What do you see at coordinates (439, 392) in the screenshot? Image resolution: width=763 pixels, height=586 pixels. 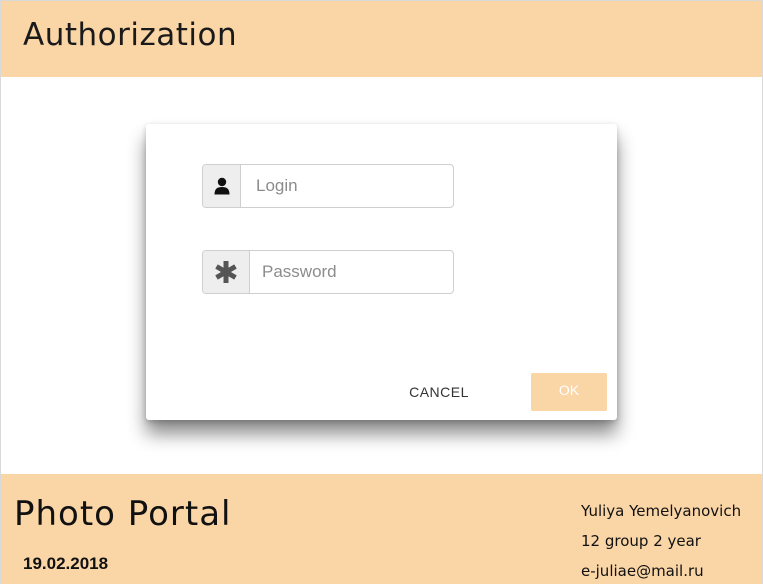 I see `cancel-button: CANCEL` at bounding box center [439, 392].